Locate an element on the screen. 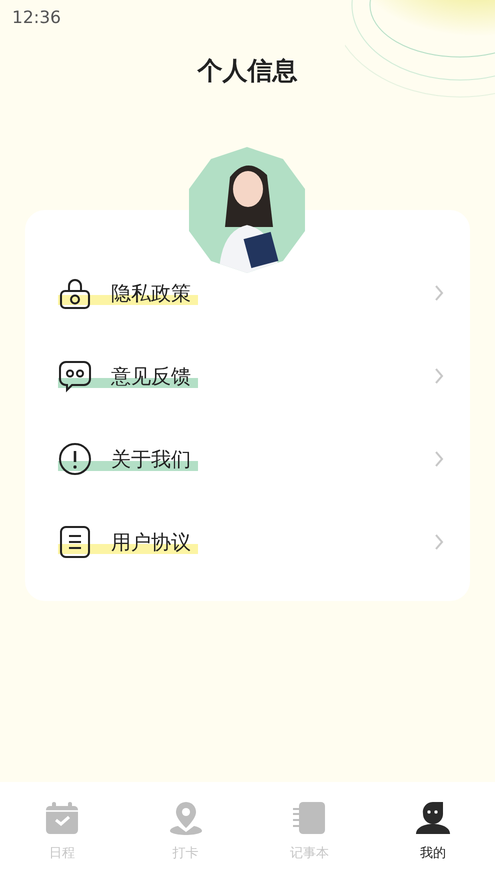  alert-icon is located at coordinates (75, 459).